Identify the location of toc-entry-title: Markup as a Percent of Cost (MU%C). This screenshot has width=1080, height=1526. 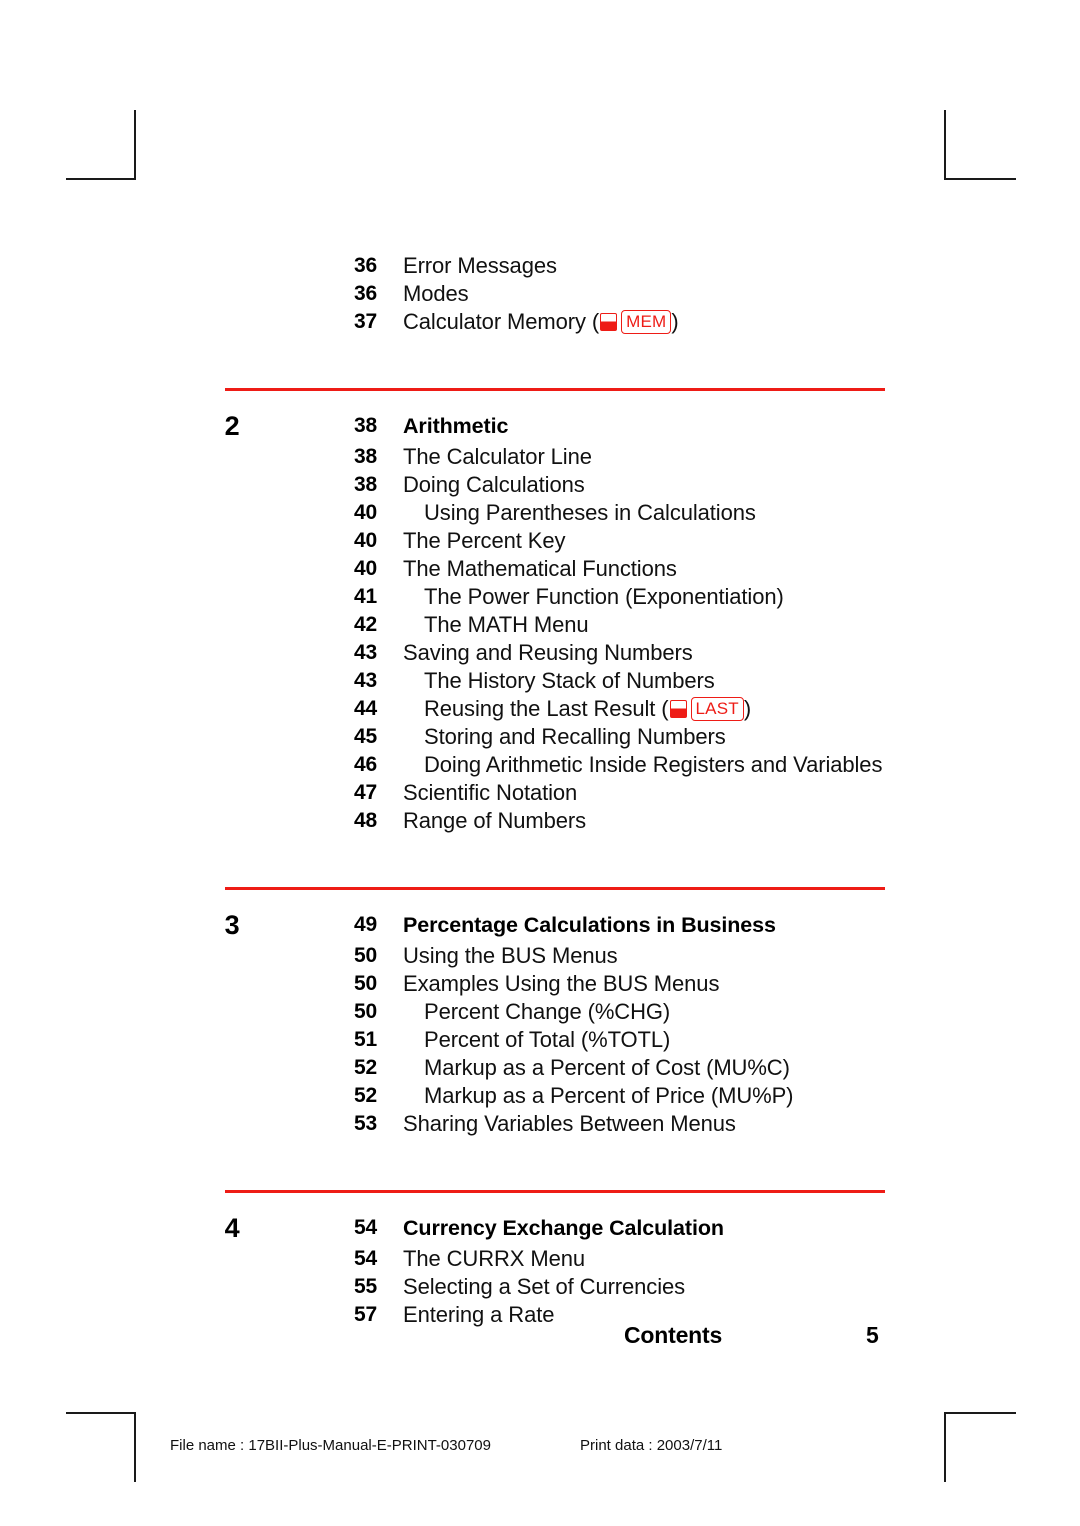
(607, 1067).